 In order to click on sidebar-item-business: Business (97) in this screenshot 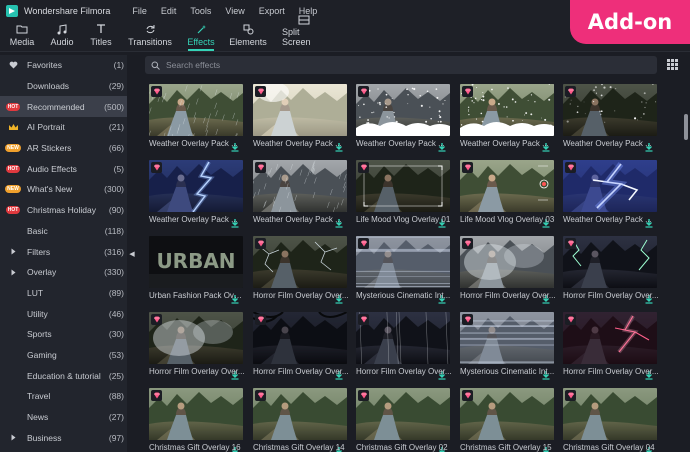, I will do `click(63, 437)`.